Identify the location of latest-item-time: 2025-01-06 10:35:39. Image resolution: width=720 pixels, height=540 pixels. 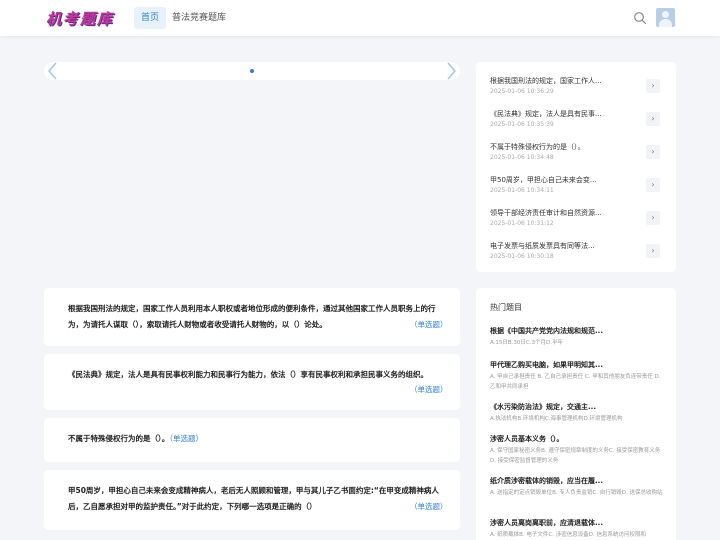
(522, 124).